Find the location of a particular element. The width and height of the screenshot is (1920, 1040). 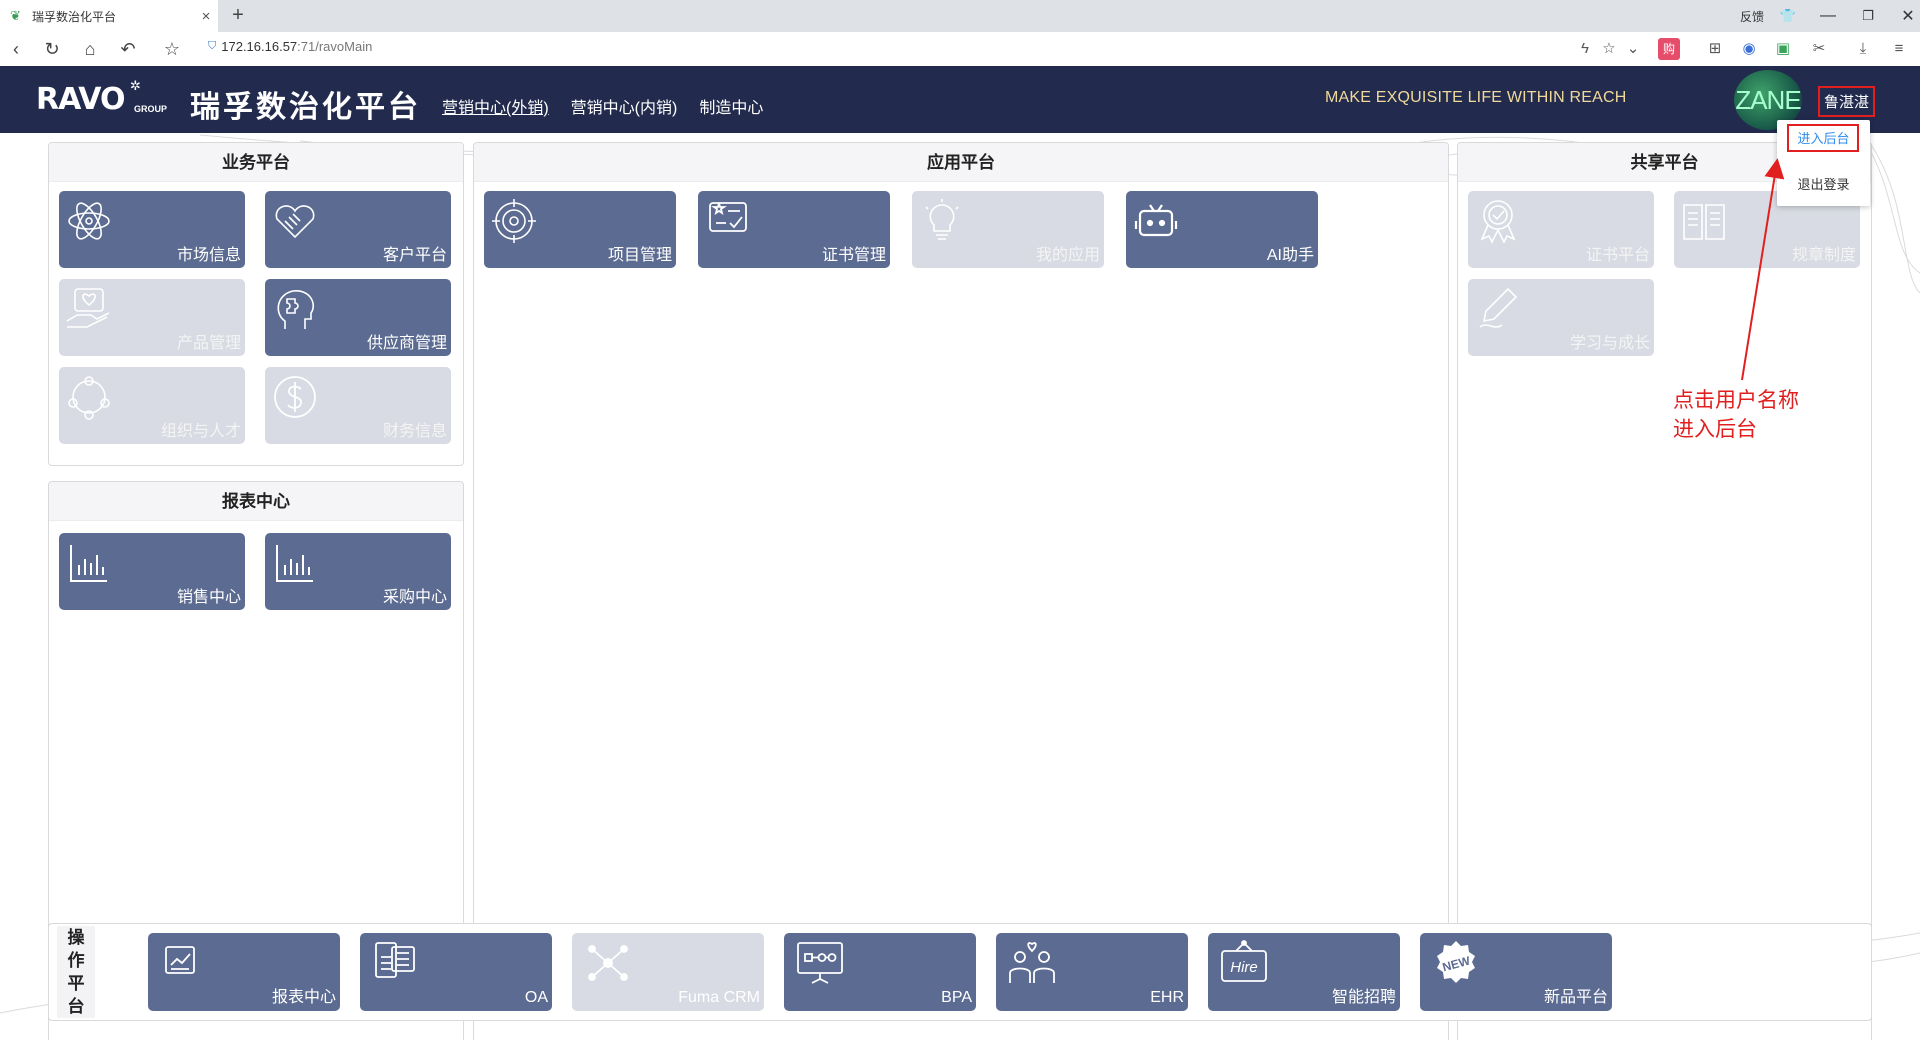

bookmark-star-icon: ☆ is located at coordinates (172, 49).